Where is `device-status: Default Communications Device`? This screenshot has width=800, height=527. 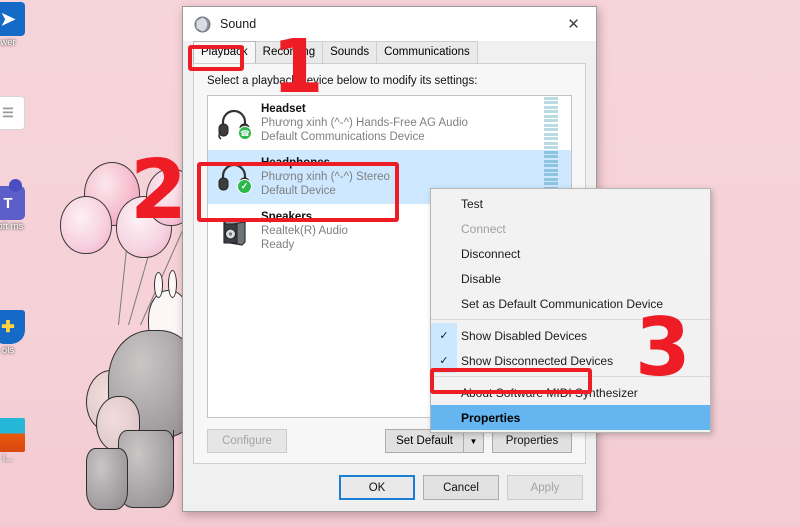 device-status: Default Communications Device is located at coordinates (343, 137).